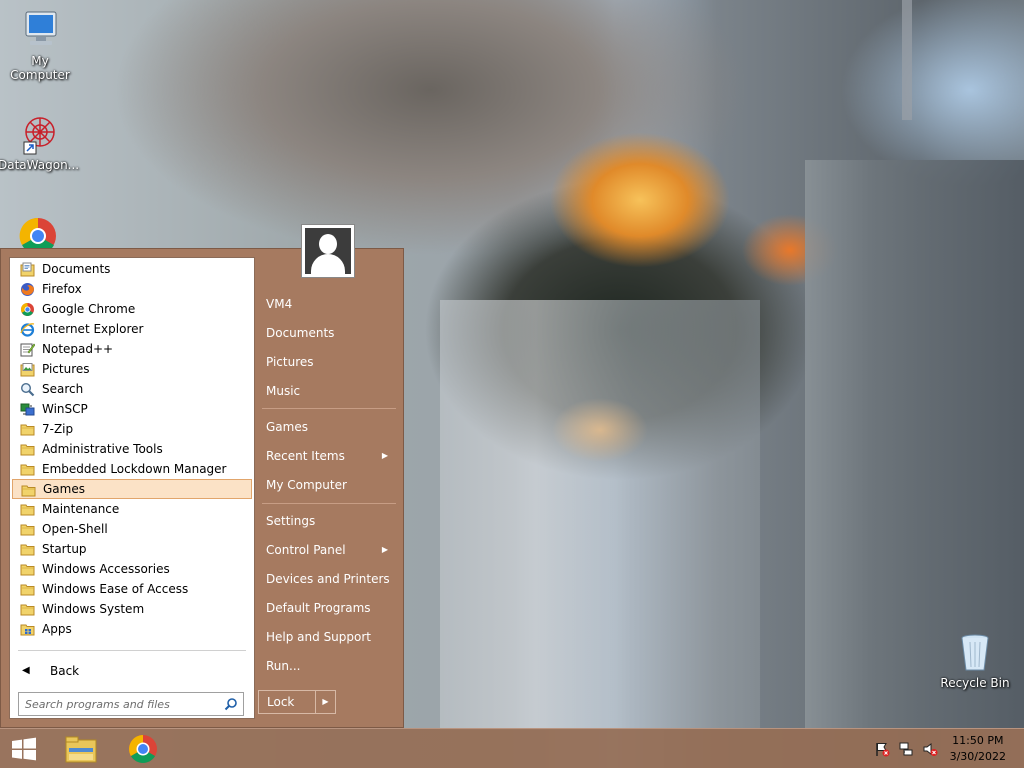 This screenshot has width=1024, height=768. What do you see at coordinates (325, 702) in the screenshot?
I see `lock-options-button: ▶` at bounding box center [325, 702].